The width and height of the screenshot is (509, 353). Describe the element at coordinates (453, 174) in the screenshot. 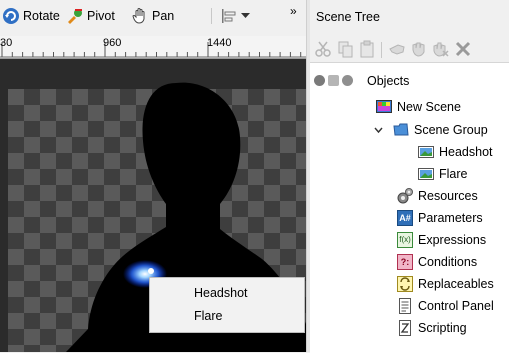

I see `tree-item-label: Flare` at that location.